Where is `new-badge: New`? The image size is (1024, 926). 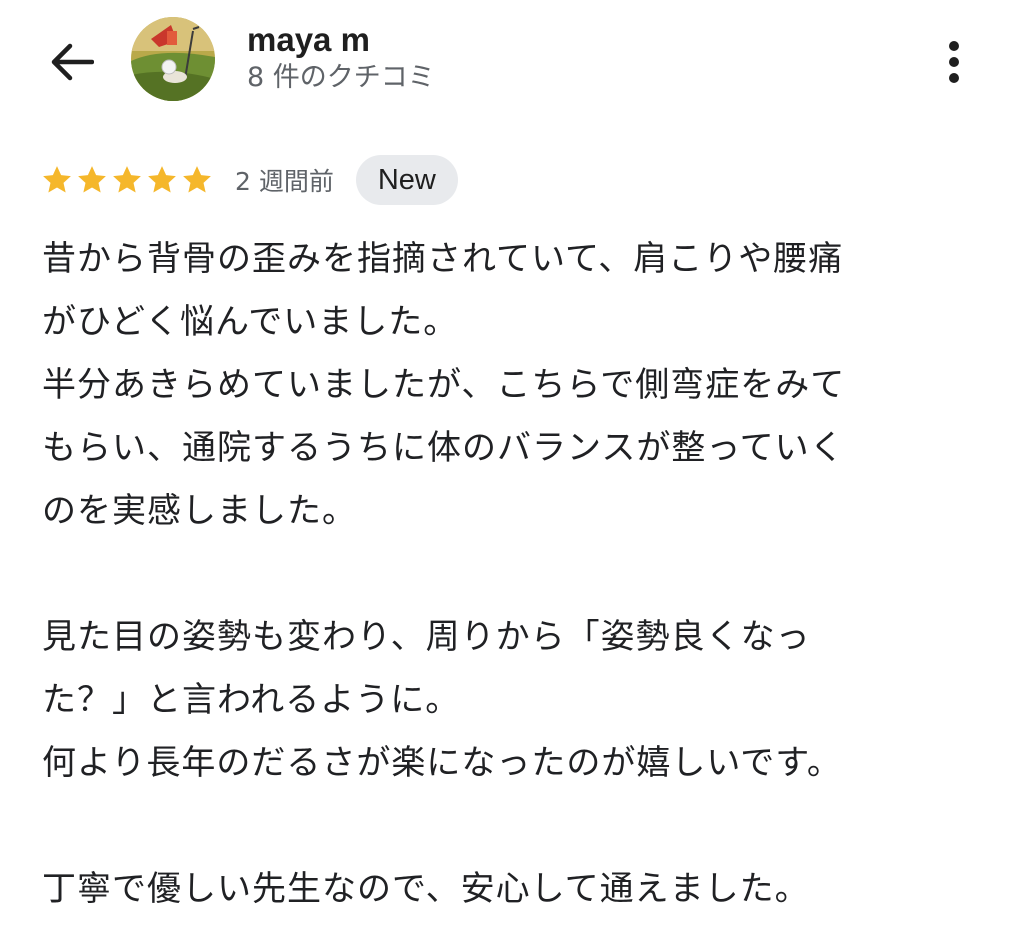
new-badge: New is located at coordinates (406, 180).